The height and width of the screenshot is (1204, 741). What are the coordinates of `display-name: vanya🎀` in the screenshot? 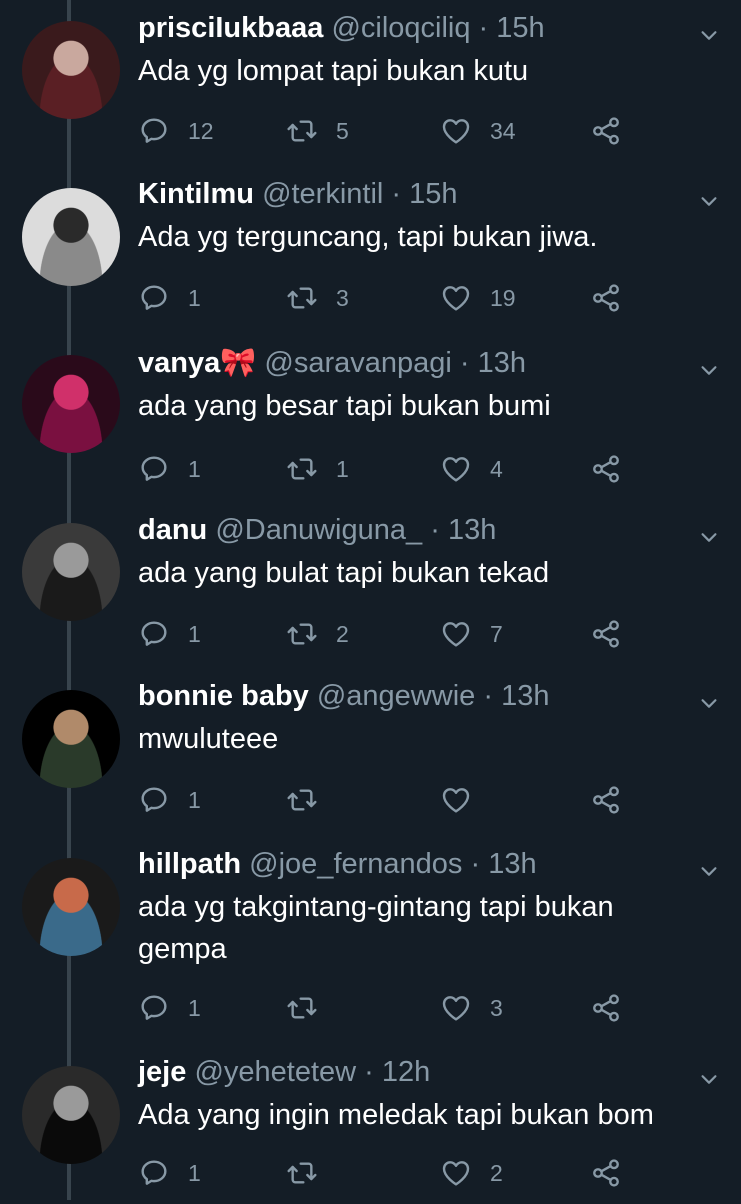 It's located at (197, 363).